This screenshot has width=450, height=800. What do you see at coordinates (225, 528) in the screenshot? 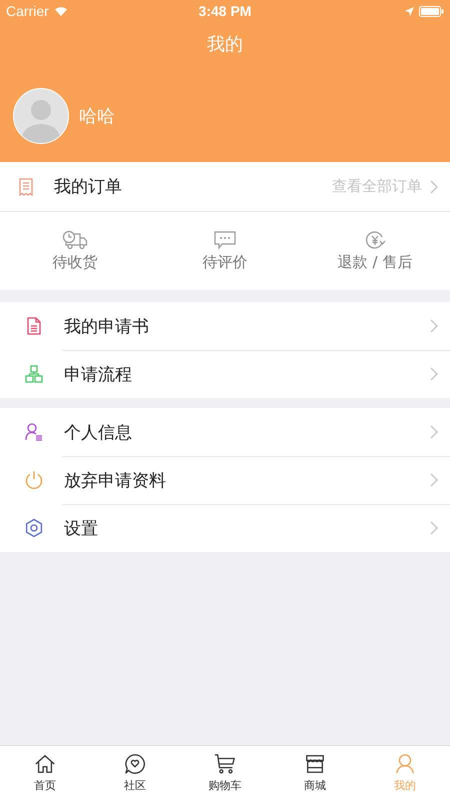
I see `menu-item: 设置` at bounding box center [225, 528].